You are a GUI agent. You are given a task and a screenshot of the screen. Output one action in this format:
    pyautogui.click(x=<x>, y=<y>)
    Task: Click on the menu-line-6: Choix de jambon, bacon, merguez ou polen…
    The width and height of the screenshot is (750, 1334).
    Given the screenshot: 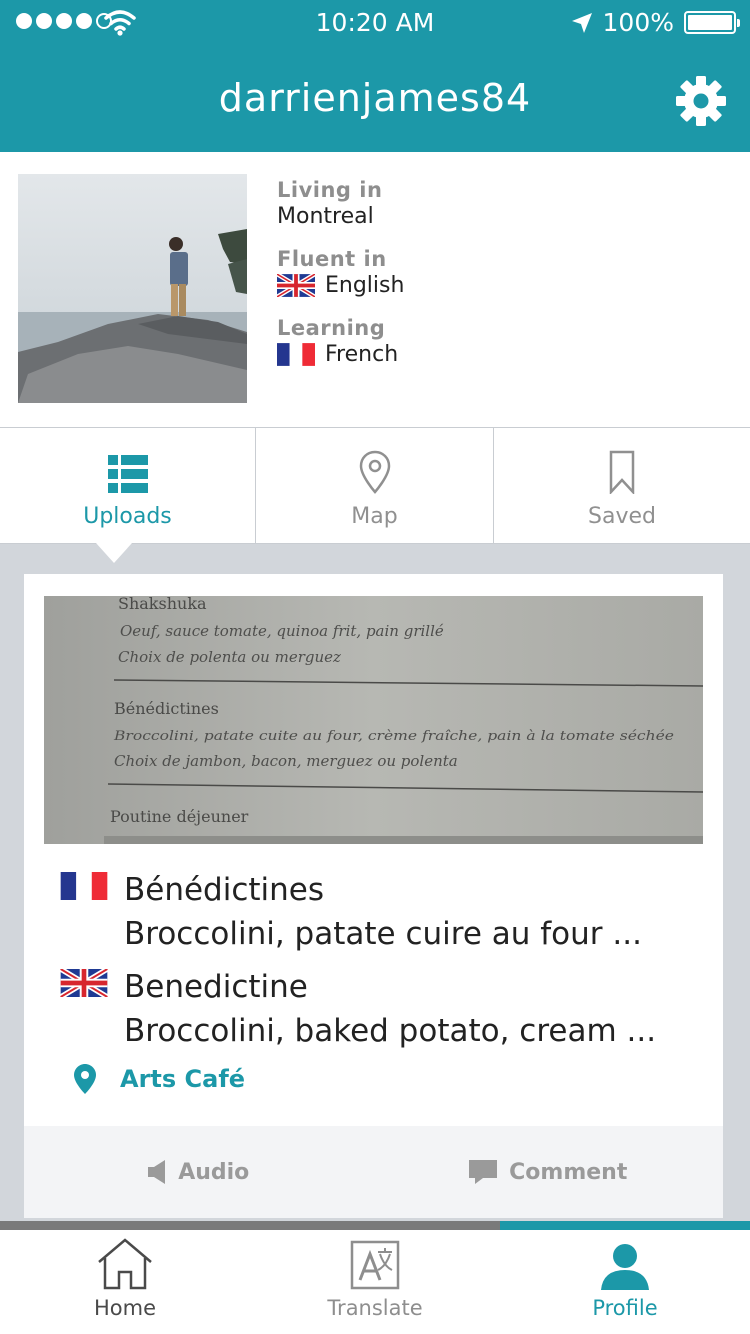 What is the action you would take?
    pyautogui.click(x=286, y=761)
    